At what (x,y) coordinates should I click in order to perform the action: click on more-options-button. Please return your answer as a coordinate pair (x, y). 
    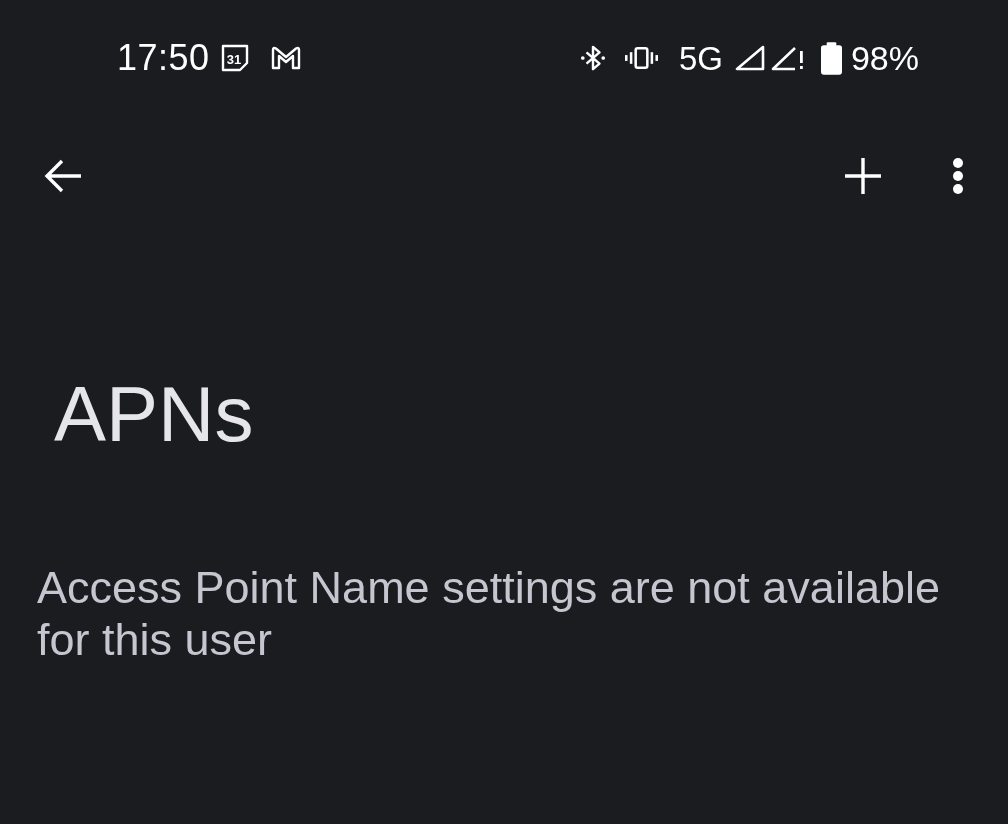
    Looking at the image, I should click on (958, 176).